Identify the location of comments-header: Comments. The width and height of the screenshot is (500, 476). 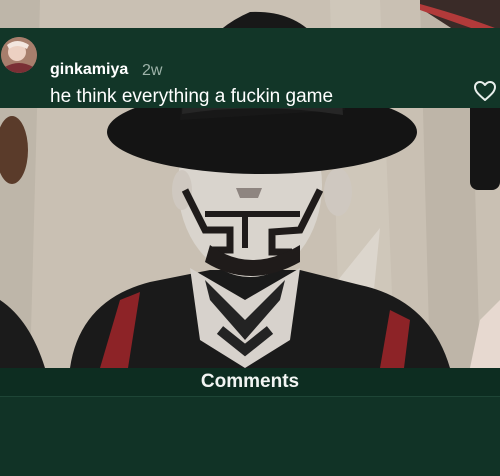
(250, 382).